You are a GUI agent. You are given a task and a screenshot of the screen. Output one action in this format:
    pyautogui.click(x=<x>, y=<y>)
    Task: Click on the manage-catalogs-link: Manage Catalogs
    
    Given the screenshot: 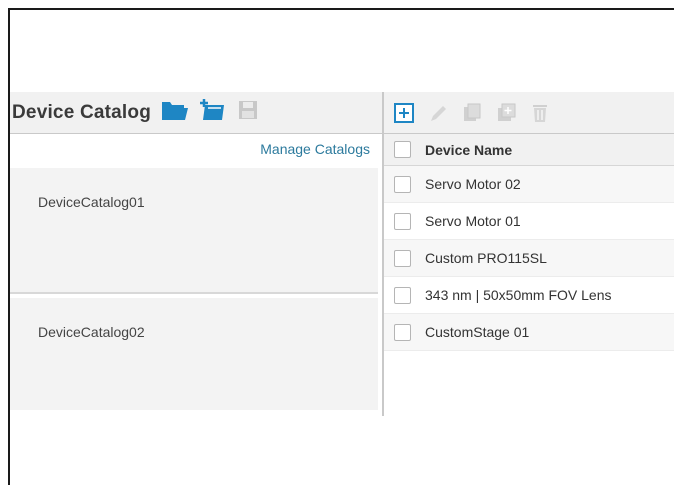 What is the action you would take?
    pyautogui.click(x=315, y=149)
    